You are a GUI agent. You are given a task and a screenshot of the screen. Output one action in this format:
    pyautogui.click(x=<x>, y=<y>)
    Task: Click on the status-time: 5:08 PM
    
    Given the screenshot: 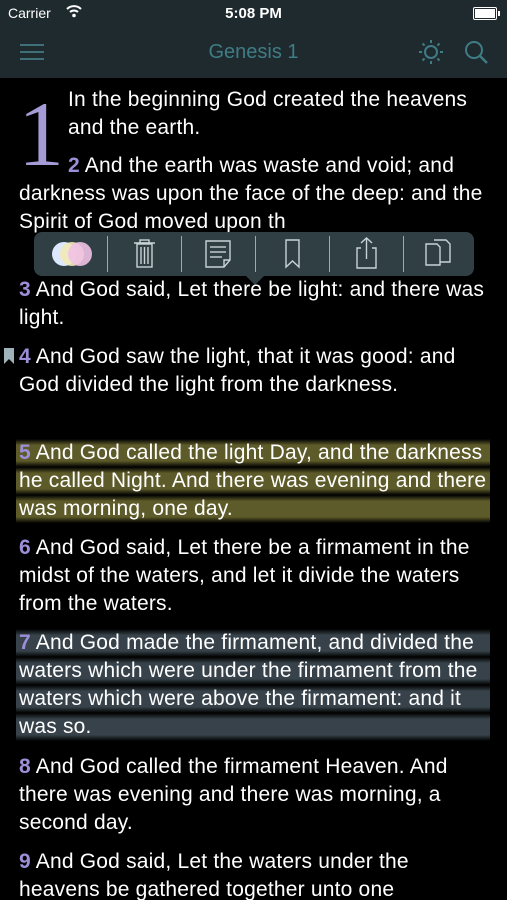 What is the action you would take?
    pyautogui.click(x=253, y=13)
    